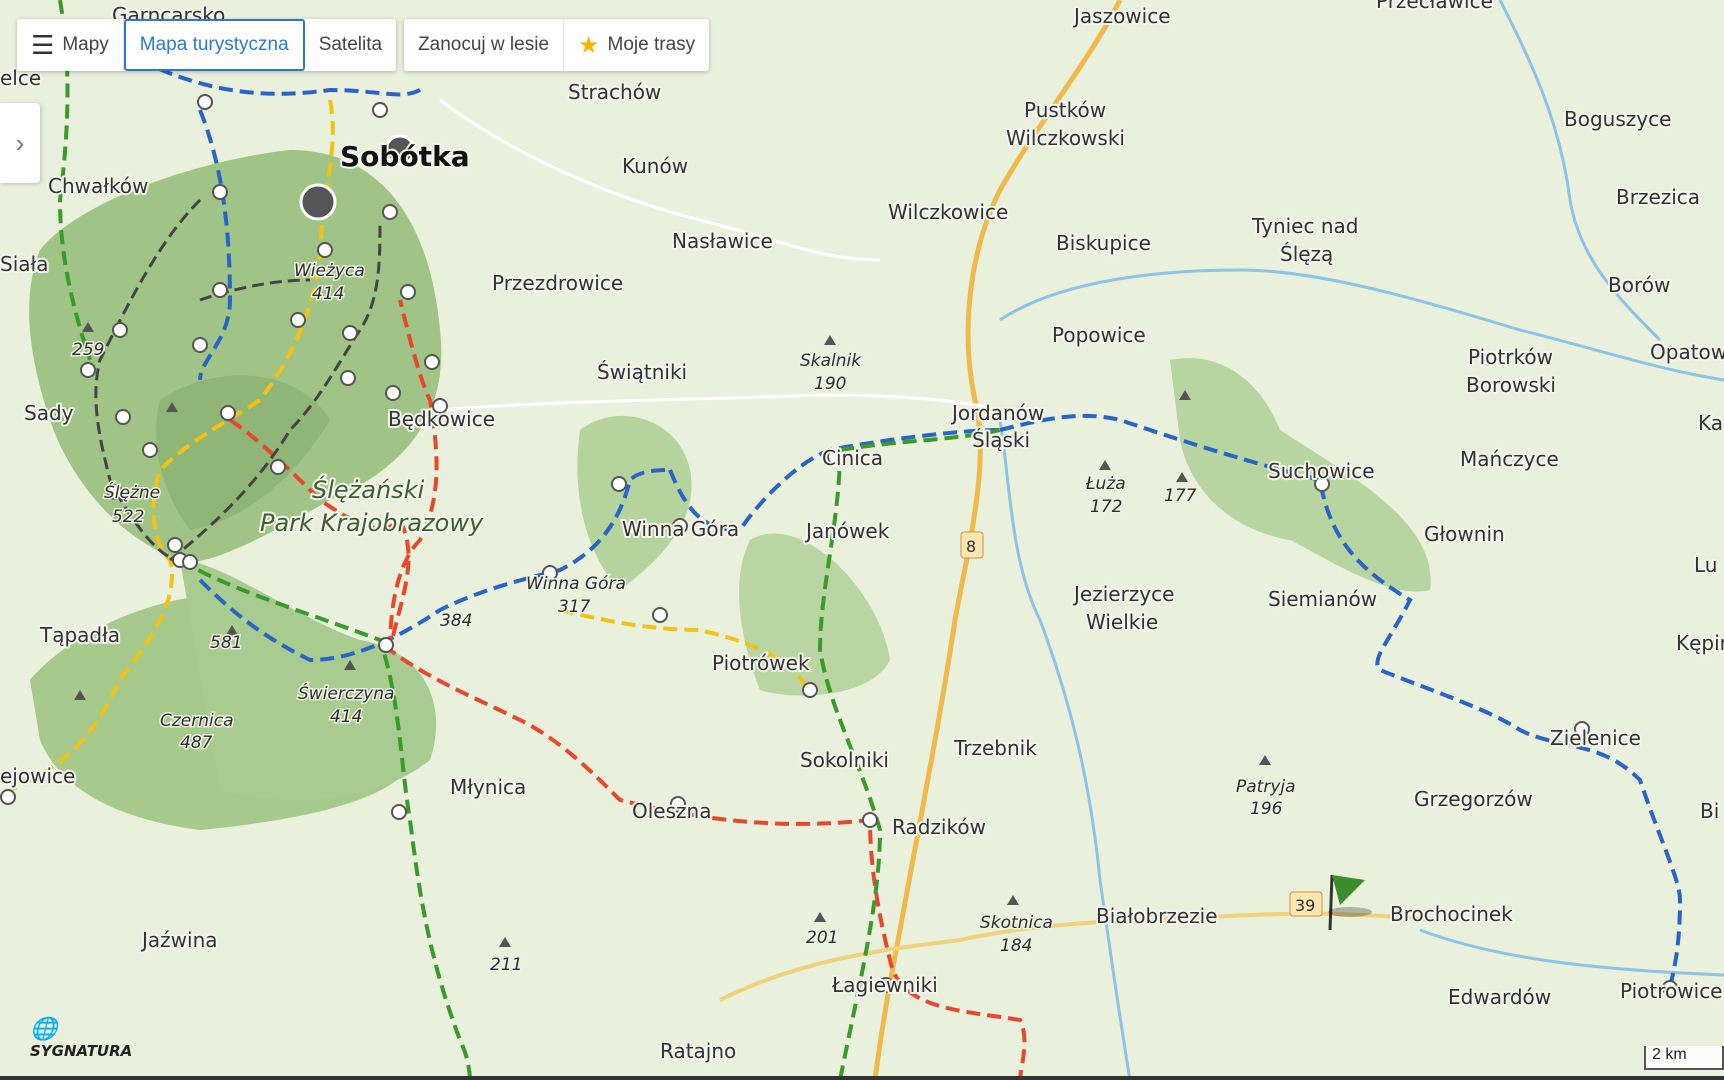 The height and width of the screenshot is (1080, 1724). Describe the element at coordinates (346, 717) in the screenshot. I see `peak-swierczyna-h: 414` at that location.